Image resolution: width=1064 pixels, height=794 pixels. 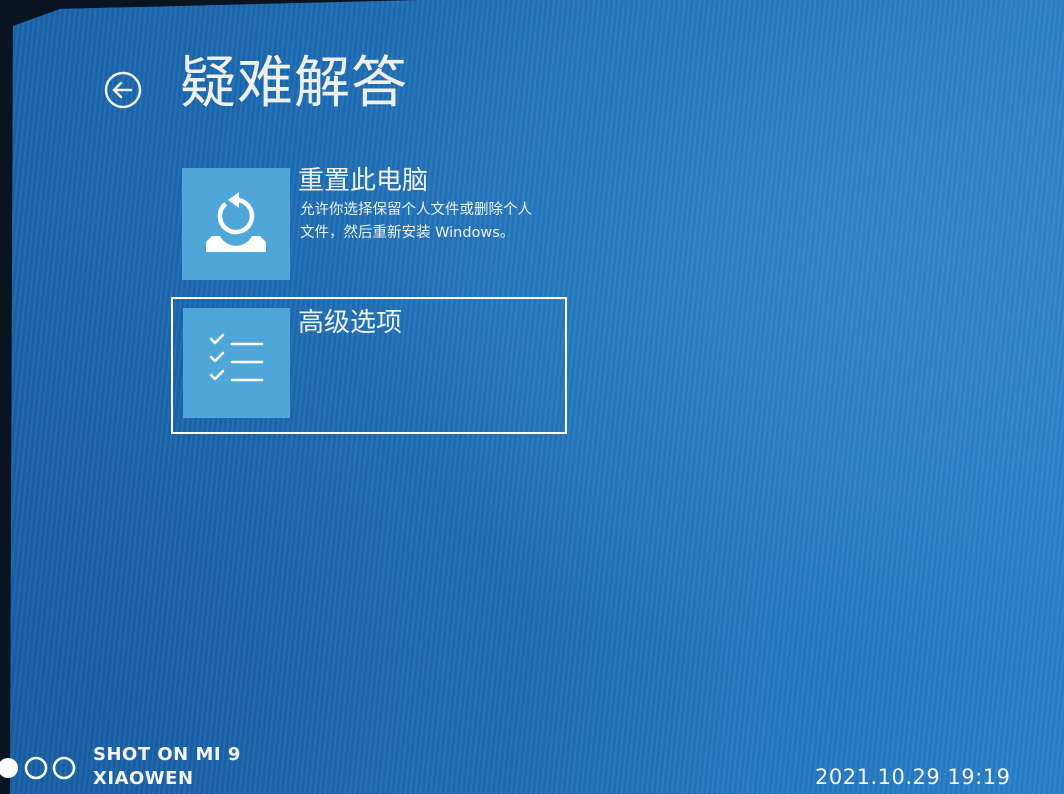 I want to click on photo-timestamp: 2021.10.29 19:19, so click(x=913, y=777).